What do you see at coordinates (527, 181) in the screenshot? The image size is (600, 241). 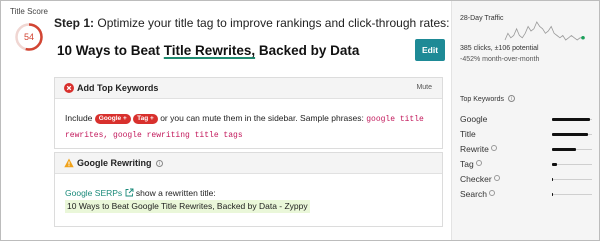 I see `keyword-row: Checker` at bounding box center [527, 181].